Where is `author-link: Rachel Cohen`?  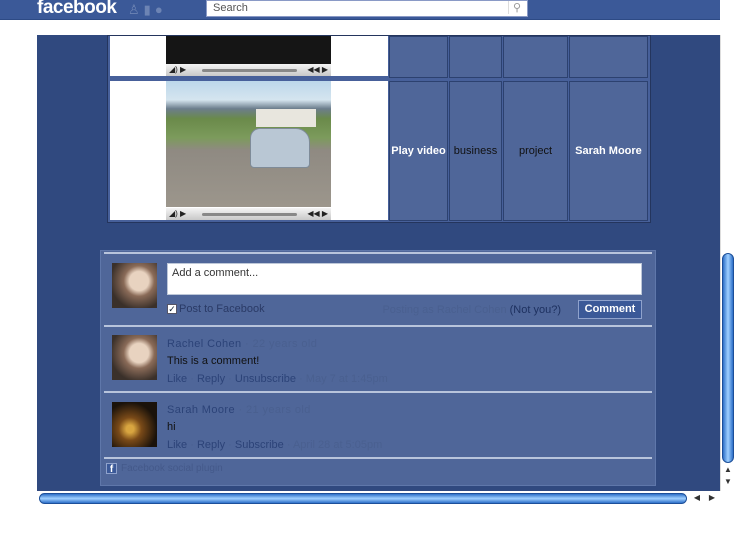 author-link: Rachel Cohen is located at coordinates (204, 344).